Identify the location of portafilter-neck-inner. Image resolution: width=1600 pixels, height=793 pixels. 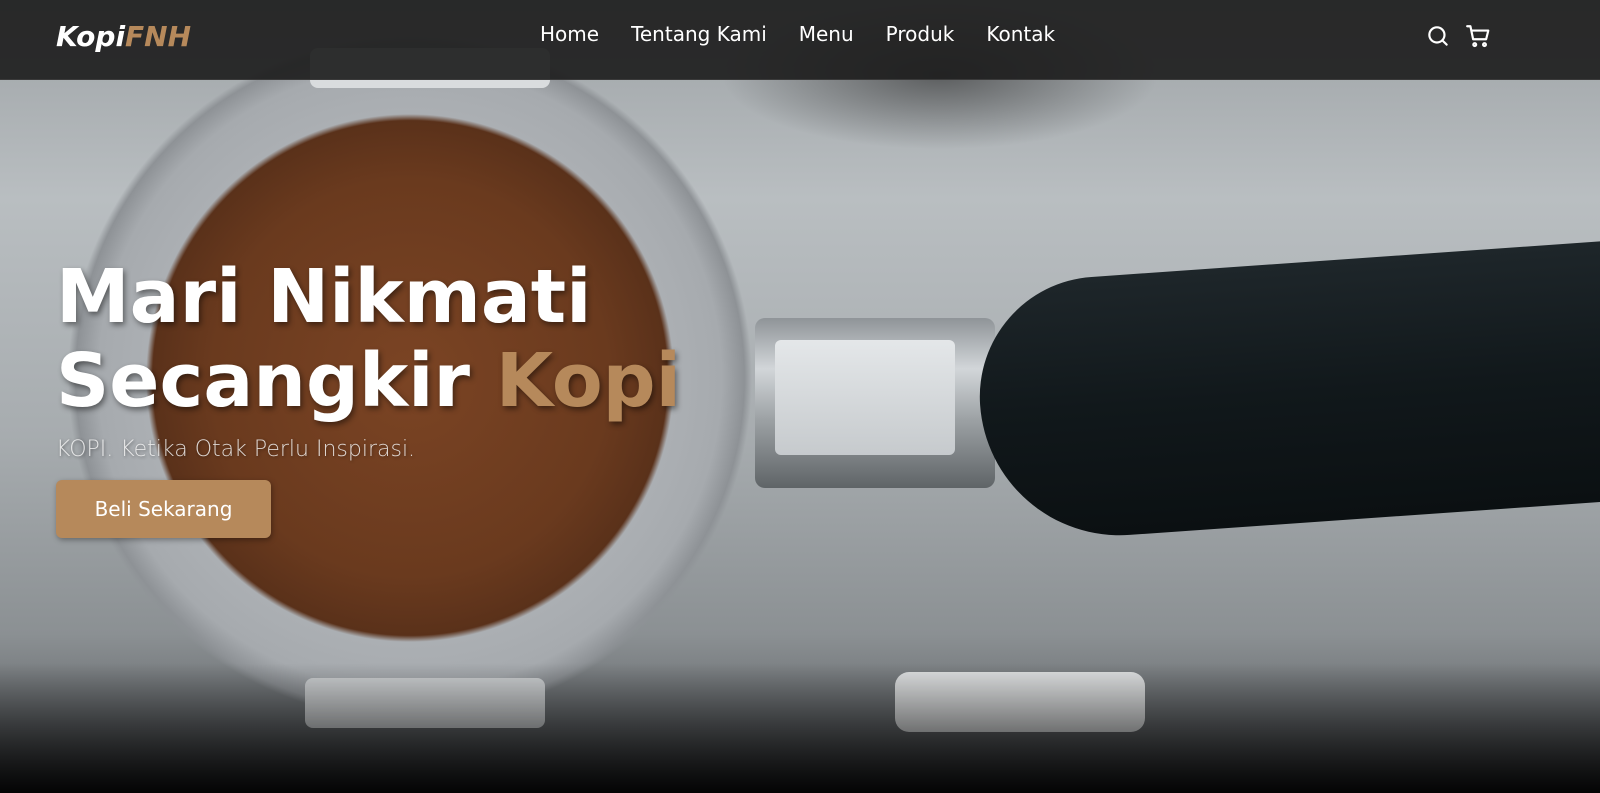
(865, 397).